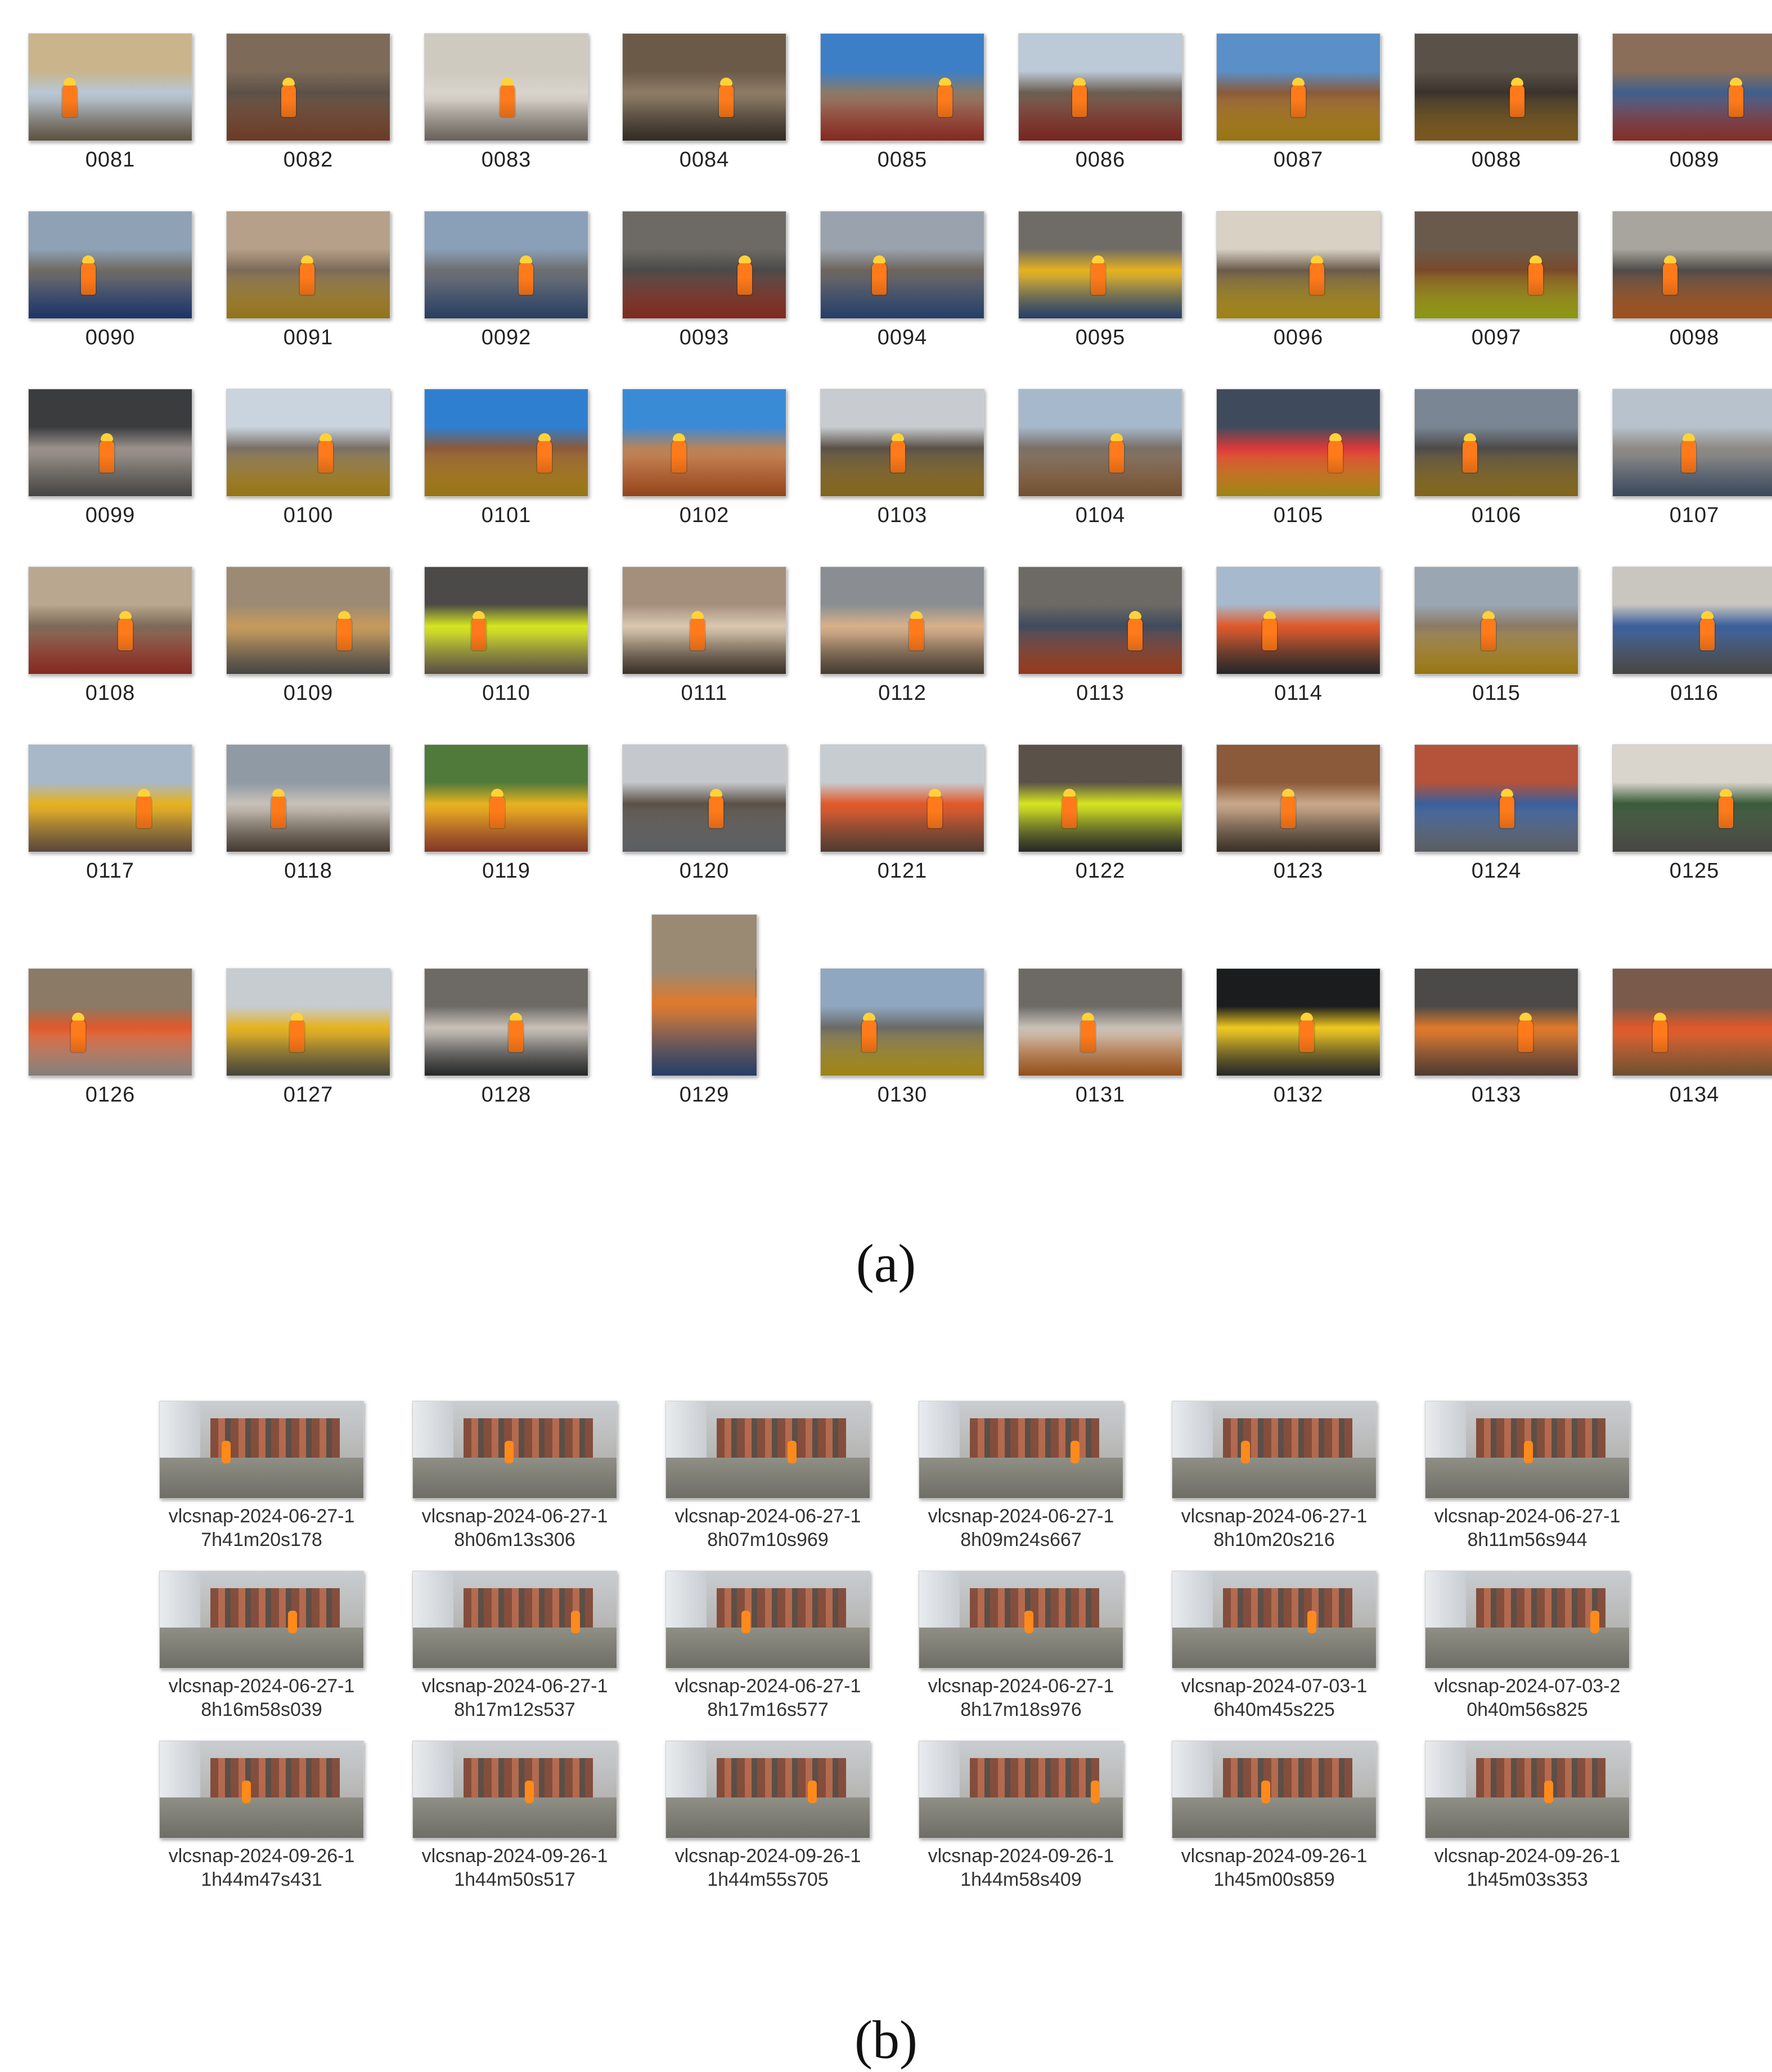  I want to click on video-frame-item: vlcsnap-2024-09-26-1 1h45m03s353, so click(1528, 1826).